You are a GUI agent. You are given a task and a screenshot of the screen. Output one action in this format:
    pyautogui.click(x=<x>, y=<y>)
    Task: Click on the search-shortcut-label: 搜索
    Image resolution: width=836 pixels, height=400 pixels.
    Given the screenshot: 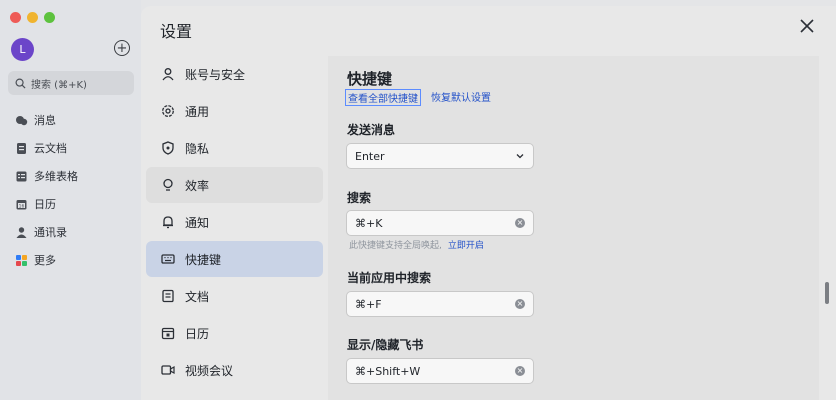 What is the action you would take?
    pyautogui.click(x=359, y=198)
    